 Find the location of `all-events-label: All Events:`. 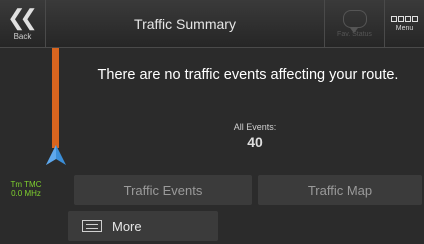

all-events-label: All Events: is located at coordinates (255, 127).